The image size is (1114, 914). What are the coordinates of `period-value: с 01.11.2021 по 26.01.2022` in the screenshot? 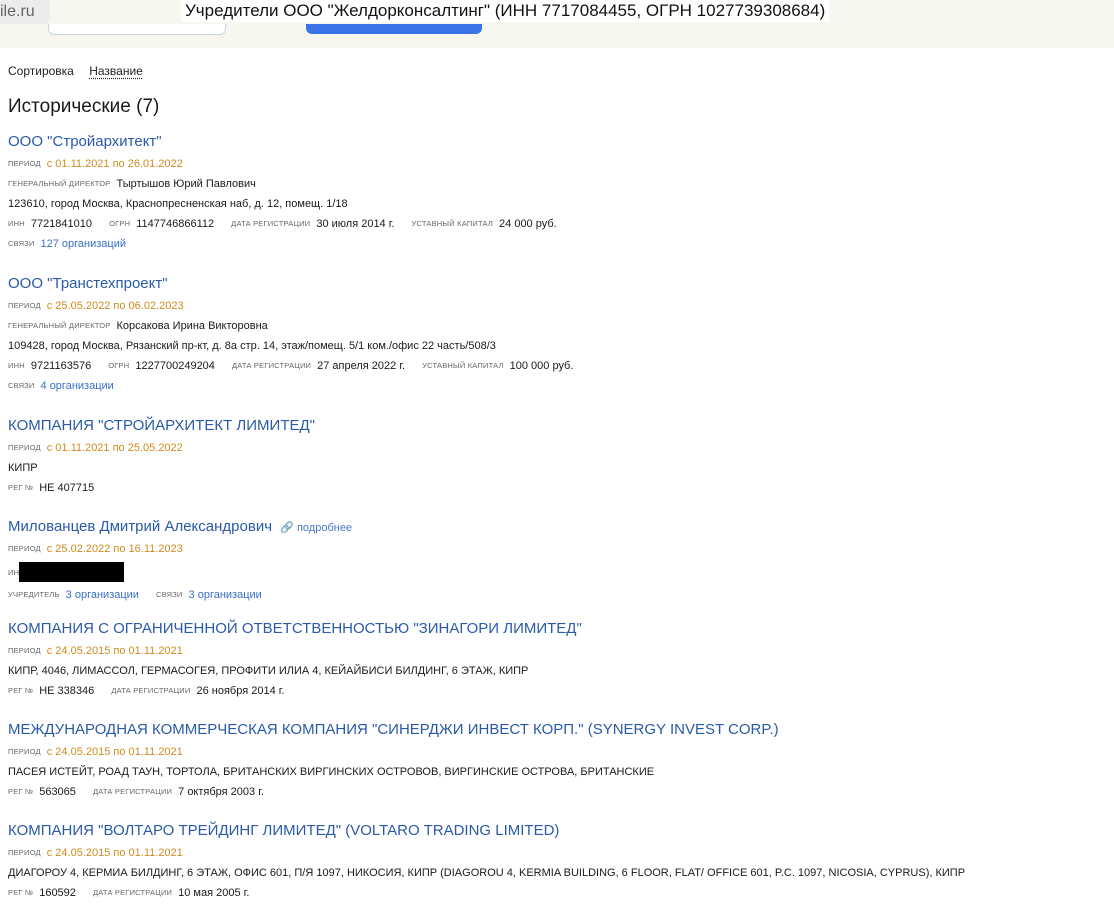 It's located at (114, 164).